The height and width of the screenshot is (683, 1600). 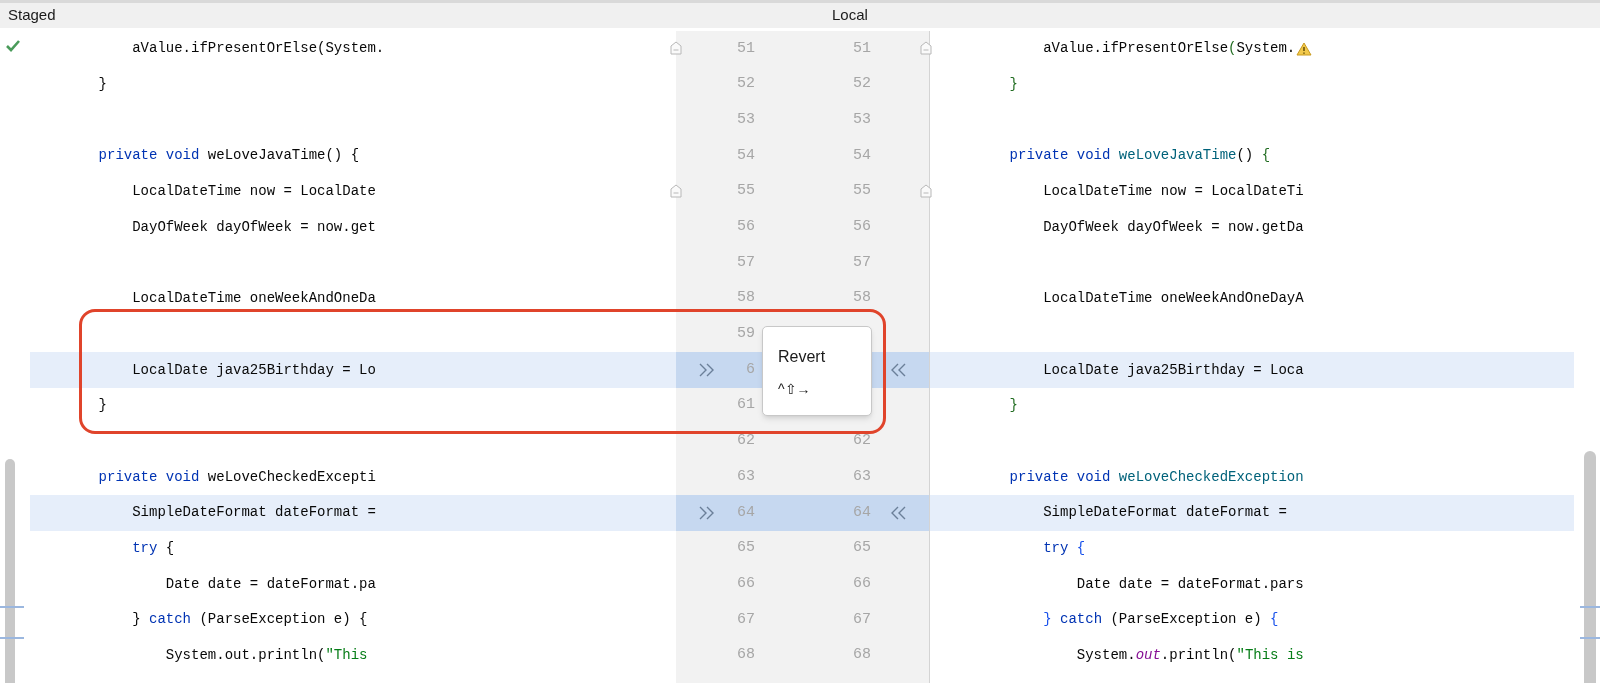 What do you see at coordinates (1173, 227) in the screenshot?
I see `code-line: DayOfWeek dayOfWeek = now.getDa` at bounding box center [1173, 227].